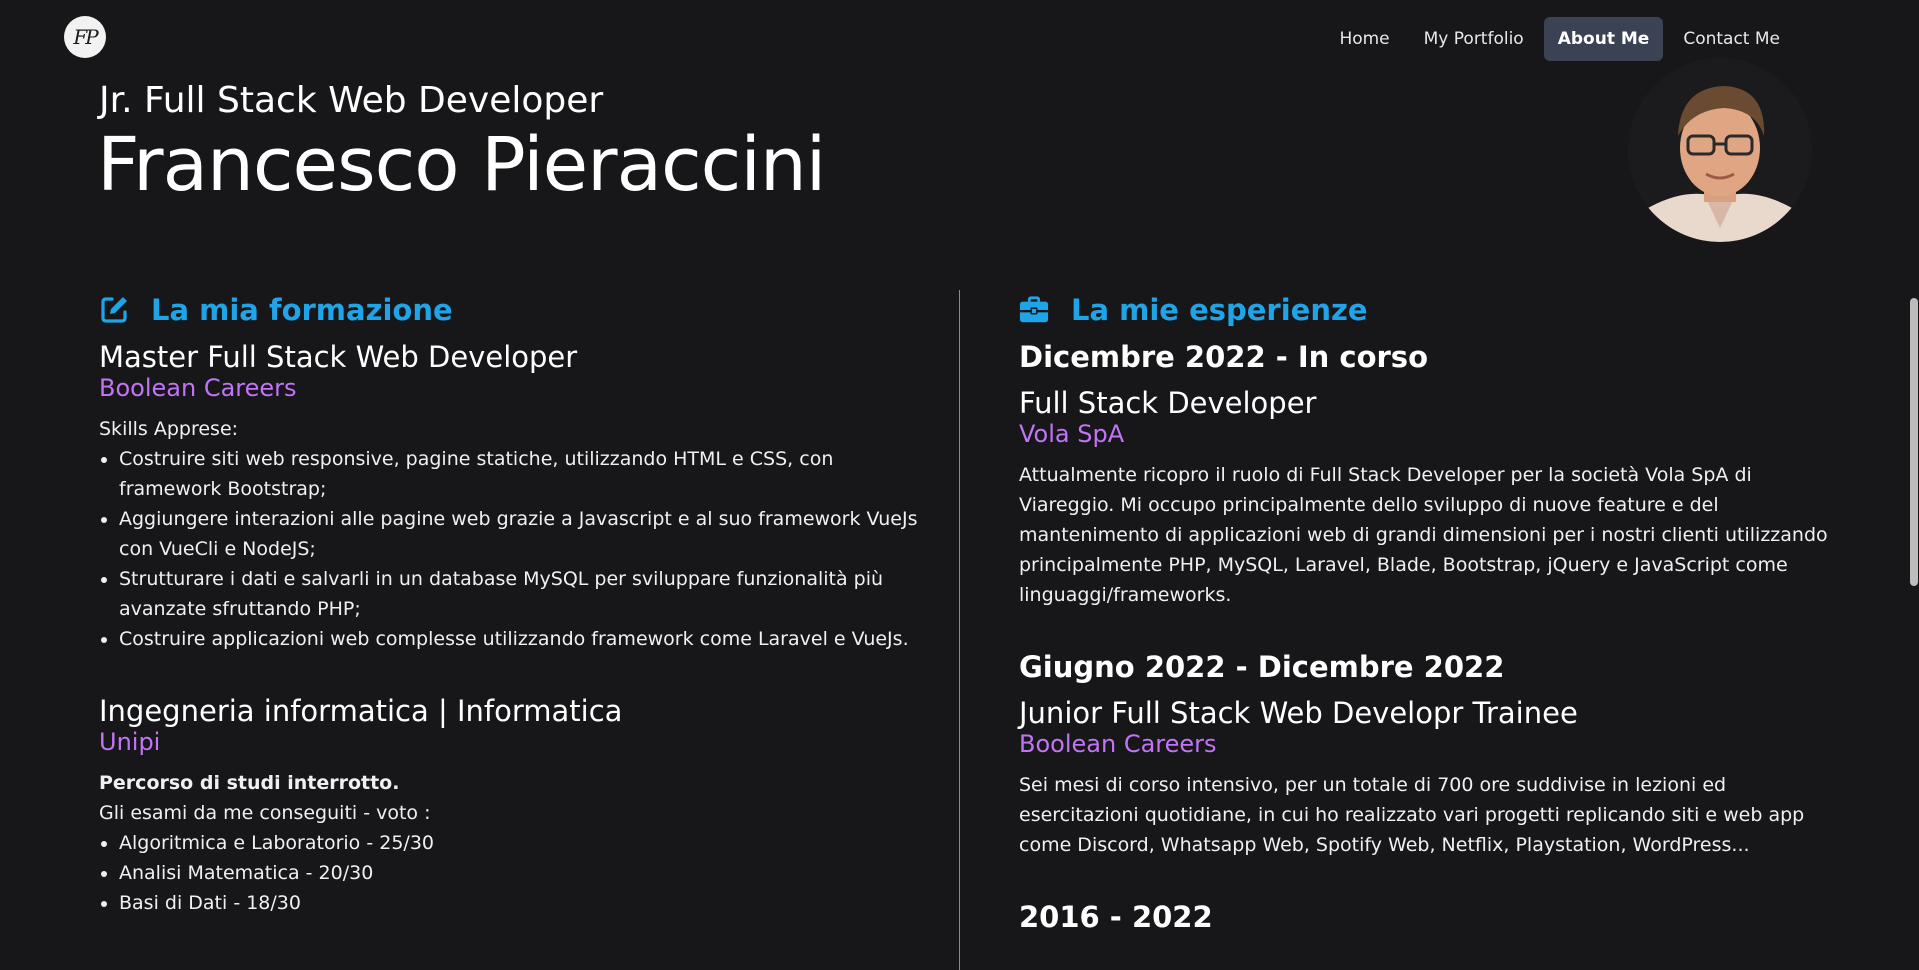 The height and width of the screenshot is (970, 1919). I want to click on list-item: Algoritmica e Laboratorio - 25/30, so click(519, 843).